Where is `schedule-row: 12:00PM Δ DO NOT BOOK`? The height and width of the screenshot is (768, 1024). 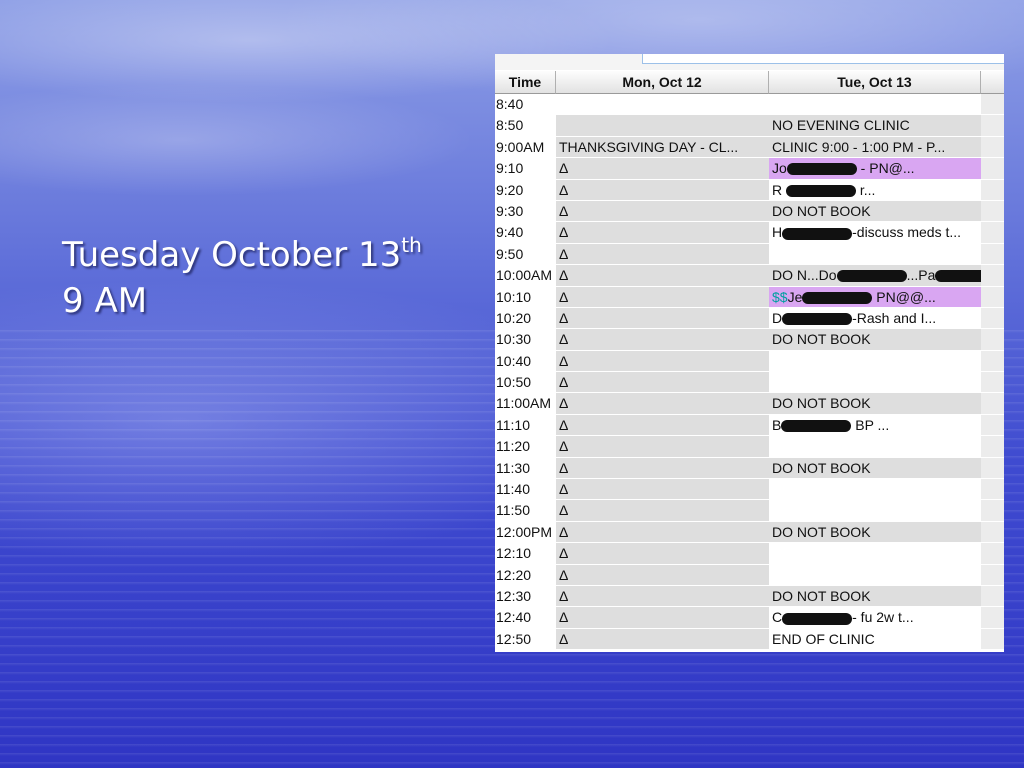
schedule-row: 12:00PM Δ DO NOT BOOK is located at coordinates (749, 532).